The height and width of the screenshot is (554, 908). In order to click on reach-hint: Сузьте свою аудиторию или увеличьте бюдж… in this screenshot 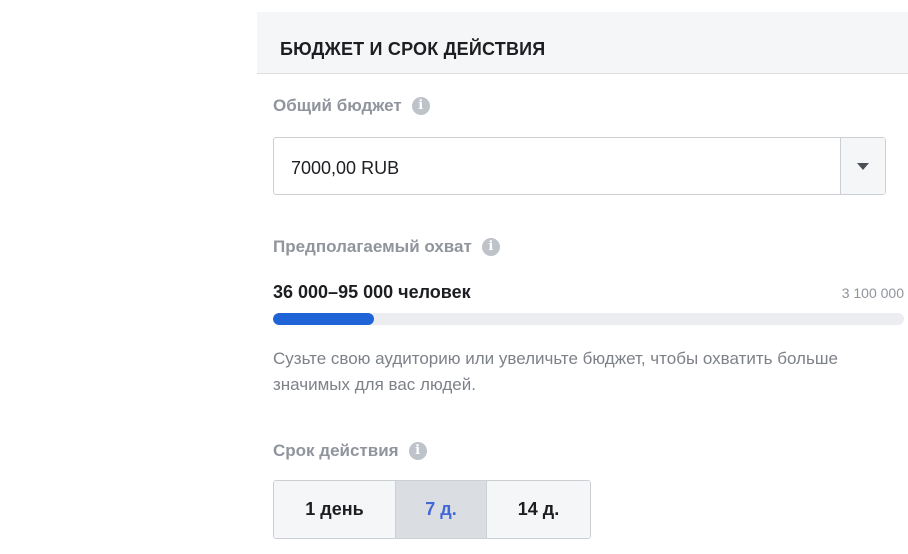, I will do `click(555, 371)`.